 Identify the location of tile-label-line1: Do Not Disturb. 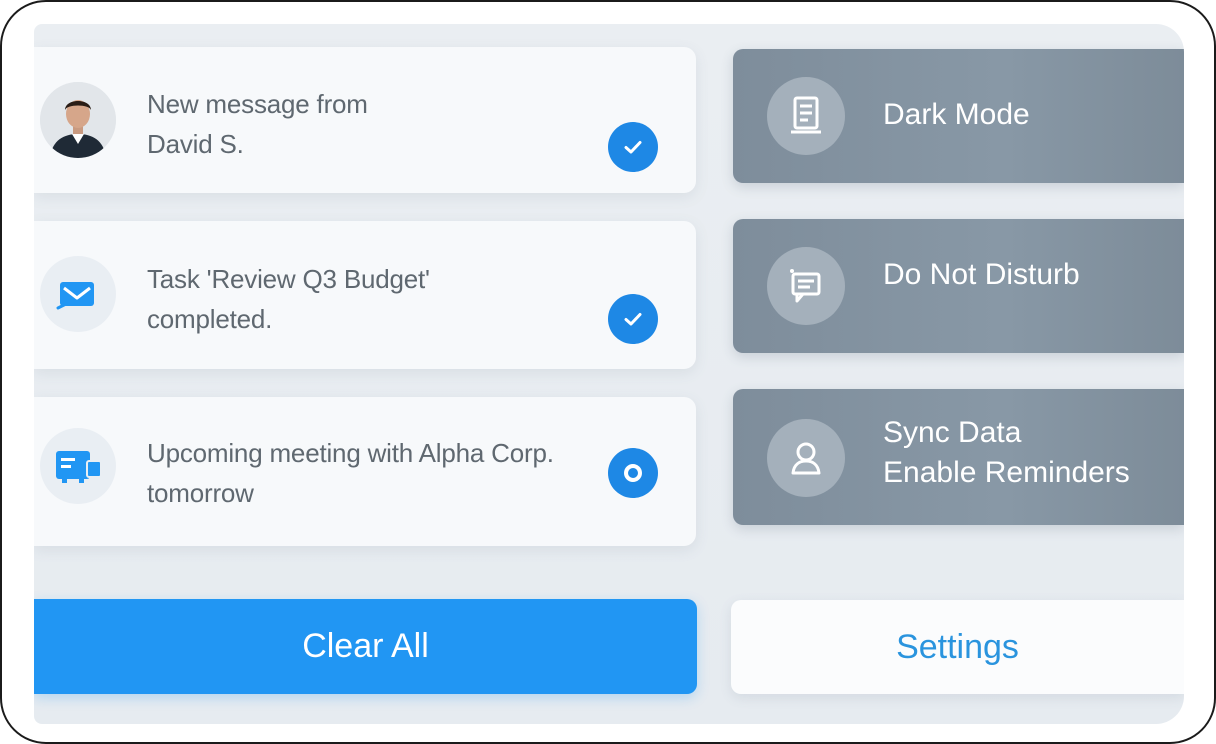
(981, 274).